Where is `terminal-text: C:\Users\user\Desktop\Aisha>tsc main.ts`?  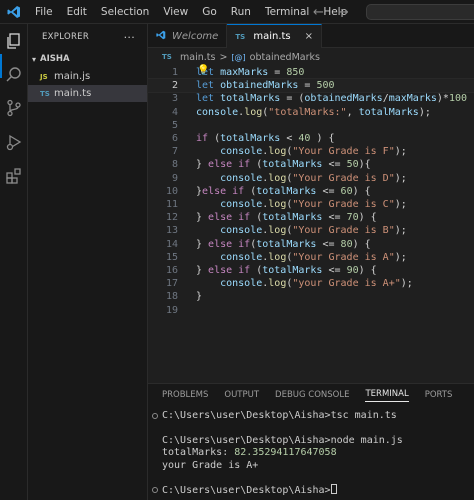 terminal-text: C:\Users\user\Desktop\Aisha>tsc main.ts is located at coordinates (279, 416).